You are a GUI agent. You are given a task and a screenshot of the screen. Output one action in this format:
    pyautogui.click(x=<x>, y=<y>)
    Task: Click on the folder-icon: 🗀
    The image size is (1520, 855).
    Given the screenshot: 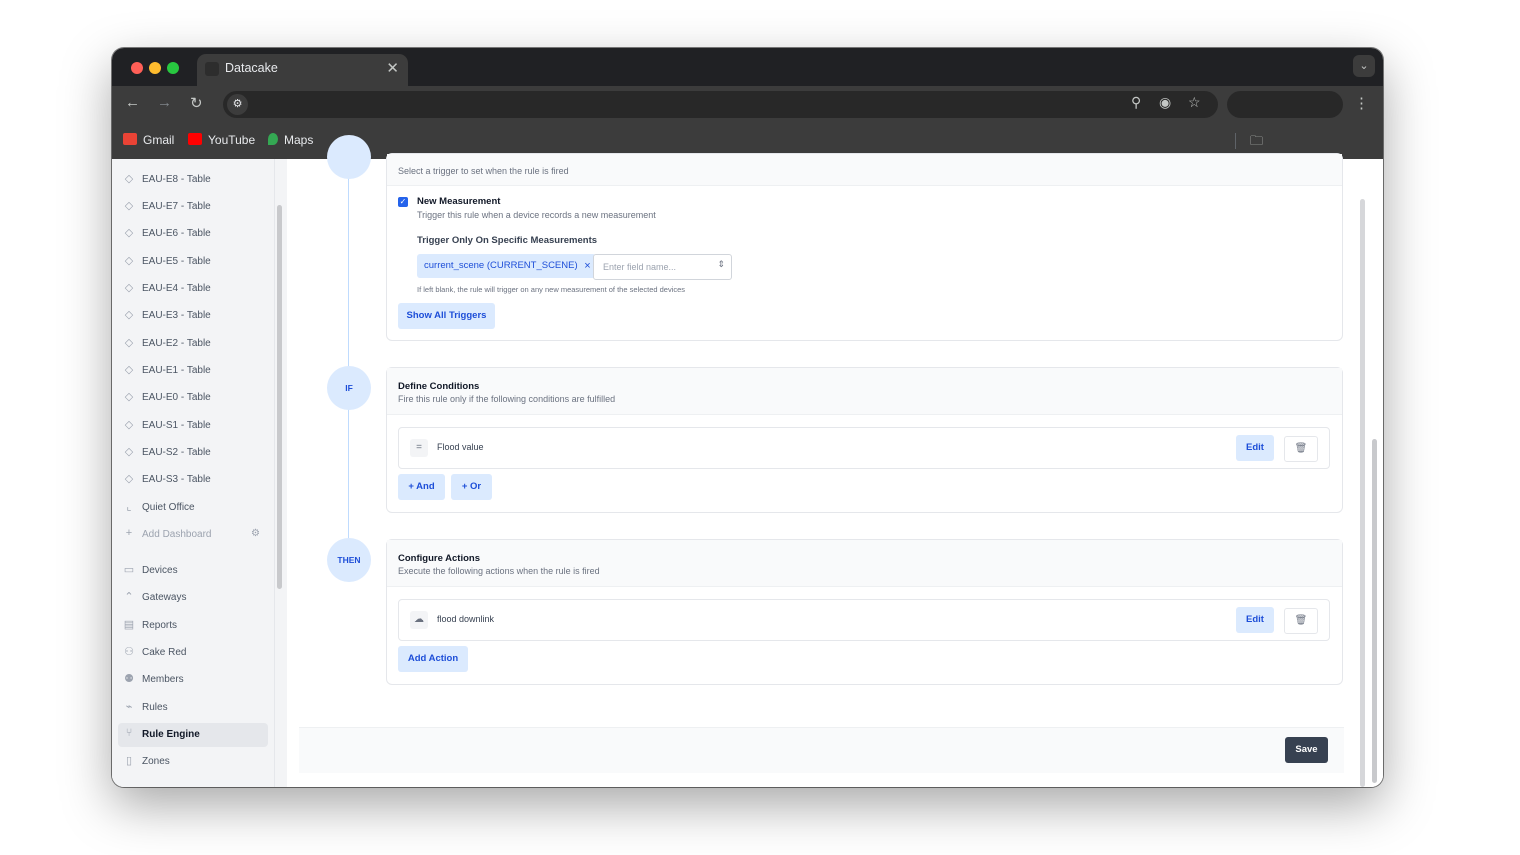 What is the action you would take?
    pyautogui.click(x=1256, y=143)
    